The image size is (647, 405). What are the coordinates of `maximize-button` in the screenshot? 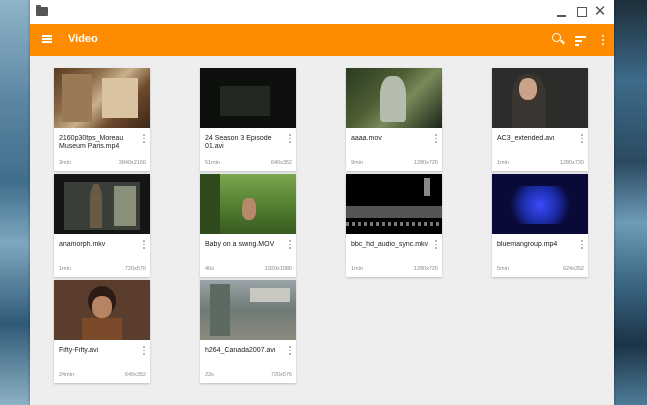 It's located at (582, 12).